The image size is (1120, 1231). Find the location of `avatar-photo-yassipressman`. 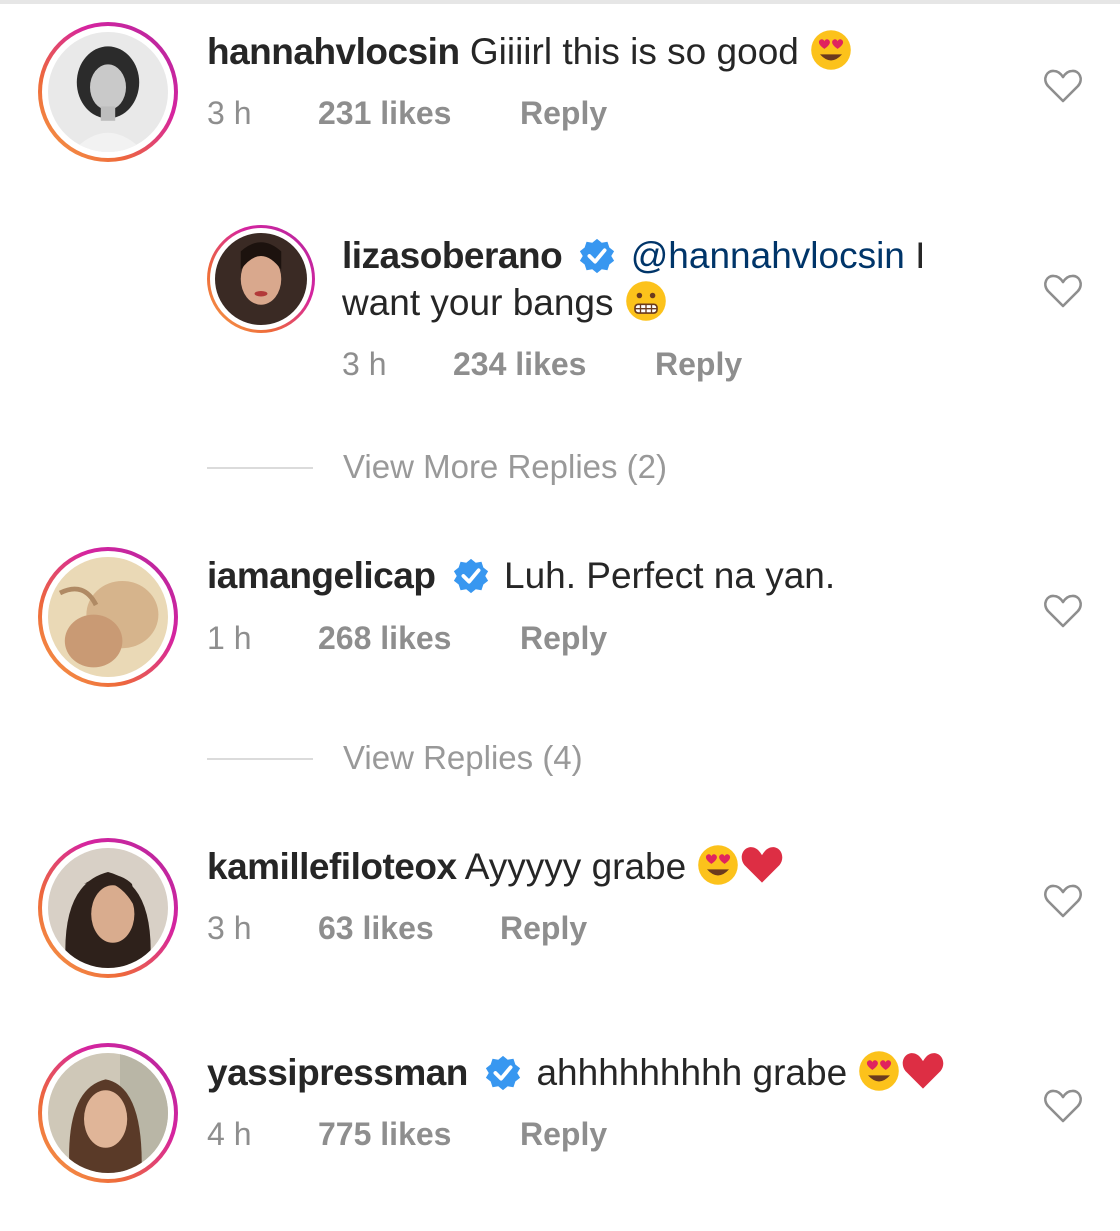

avatar-photo-yassipressman is located at coordinates (108, 1113).